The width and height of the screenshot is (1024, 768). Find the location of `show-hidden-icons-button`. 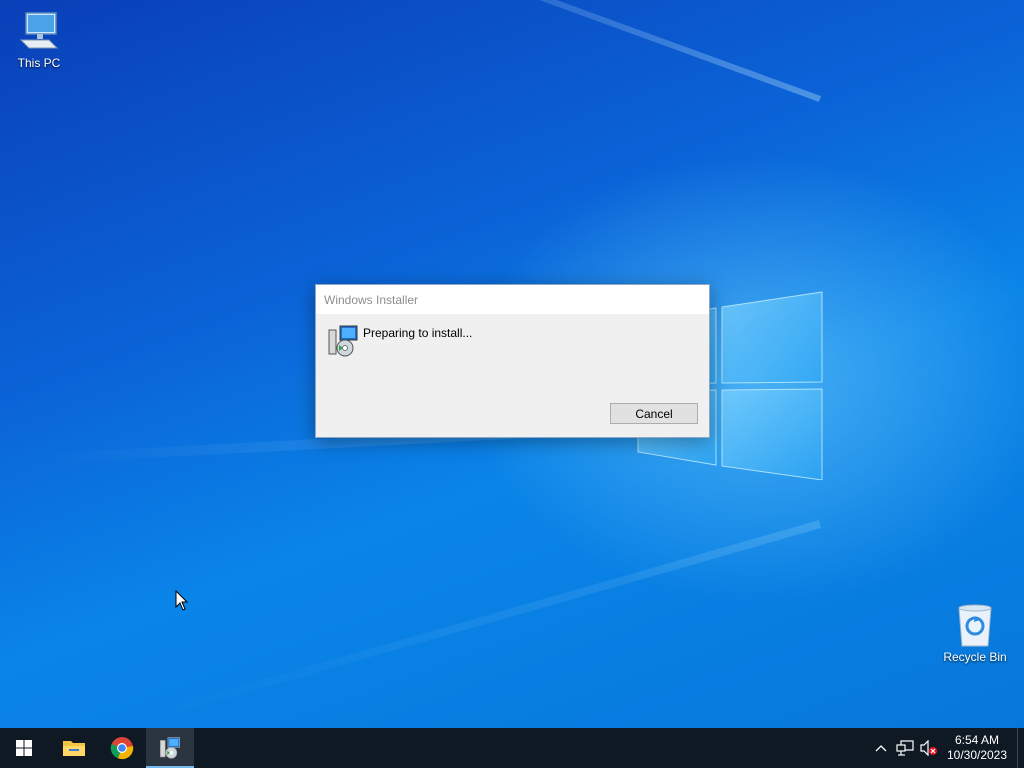

show-hidden-icons-button is located at coordinates (881, 748).